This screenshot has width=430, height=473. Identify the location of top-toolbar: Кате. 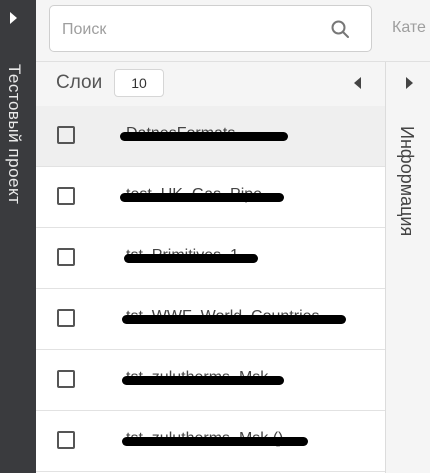
(233, 31).